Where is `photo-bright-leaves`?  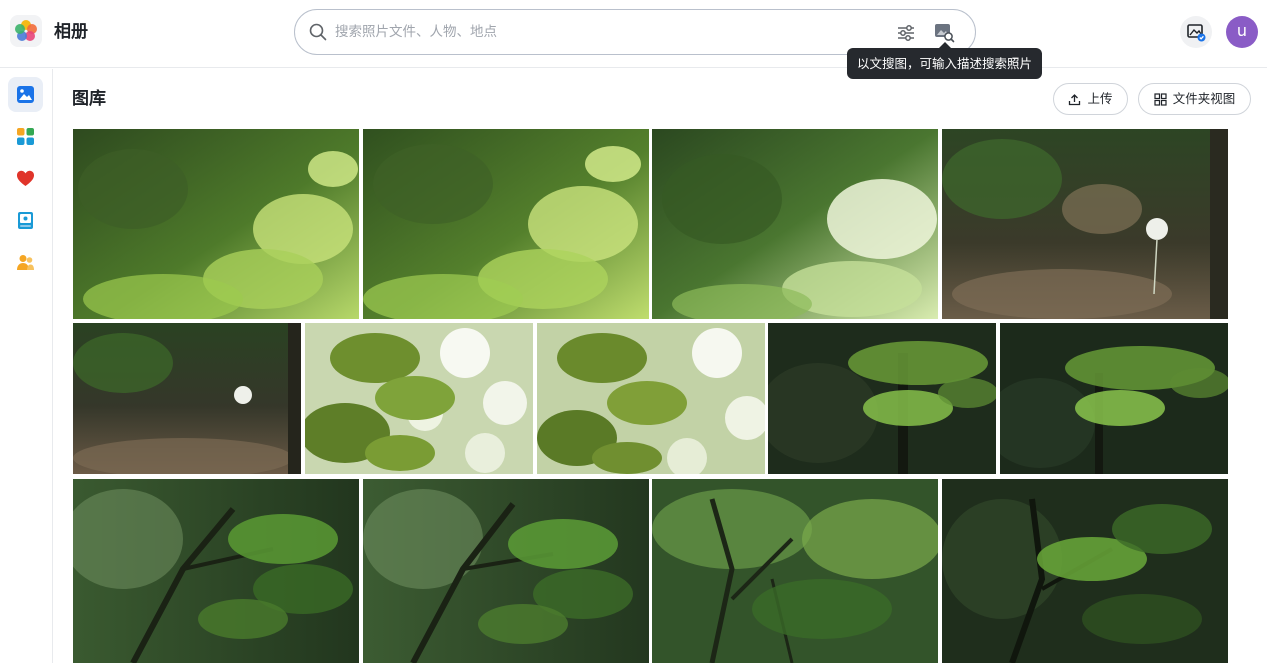 photo-bright-leaves is located at coordinates (795, 224).